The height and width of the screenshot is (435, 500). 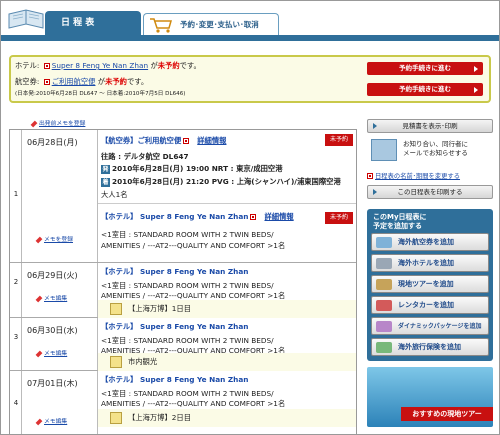 What do you see at coordinates (430, 326) in the screenshot?
I see `add-package-button: ダイナミックパッケージを追加` at bounding box center [430, 326].